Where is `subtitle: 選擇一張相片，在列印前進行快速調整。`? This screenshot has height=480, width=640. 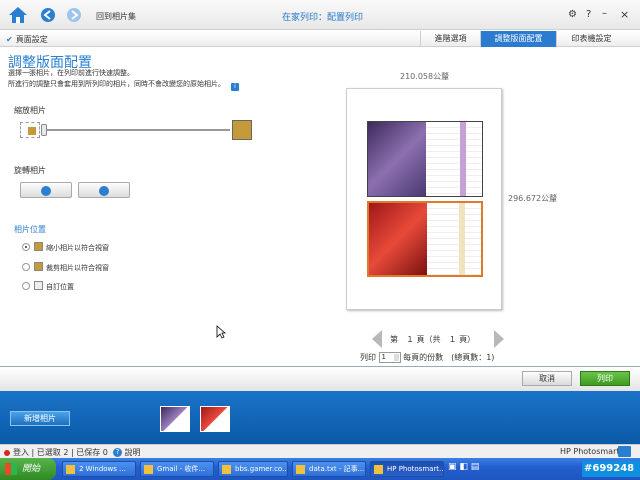
subtitle: 選擇一張相片，在列印前進行快速調整。 is located at coordinates (71, 73).